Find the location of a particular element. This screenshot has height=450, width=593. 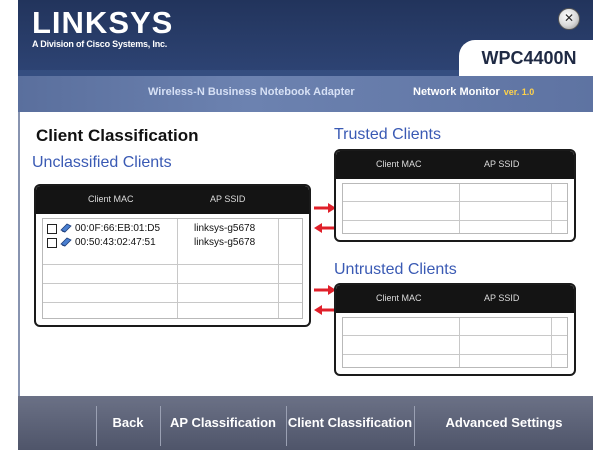

close-button: ✕ is located at coordinates (569, 19).